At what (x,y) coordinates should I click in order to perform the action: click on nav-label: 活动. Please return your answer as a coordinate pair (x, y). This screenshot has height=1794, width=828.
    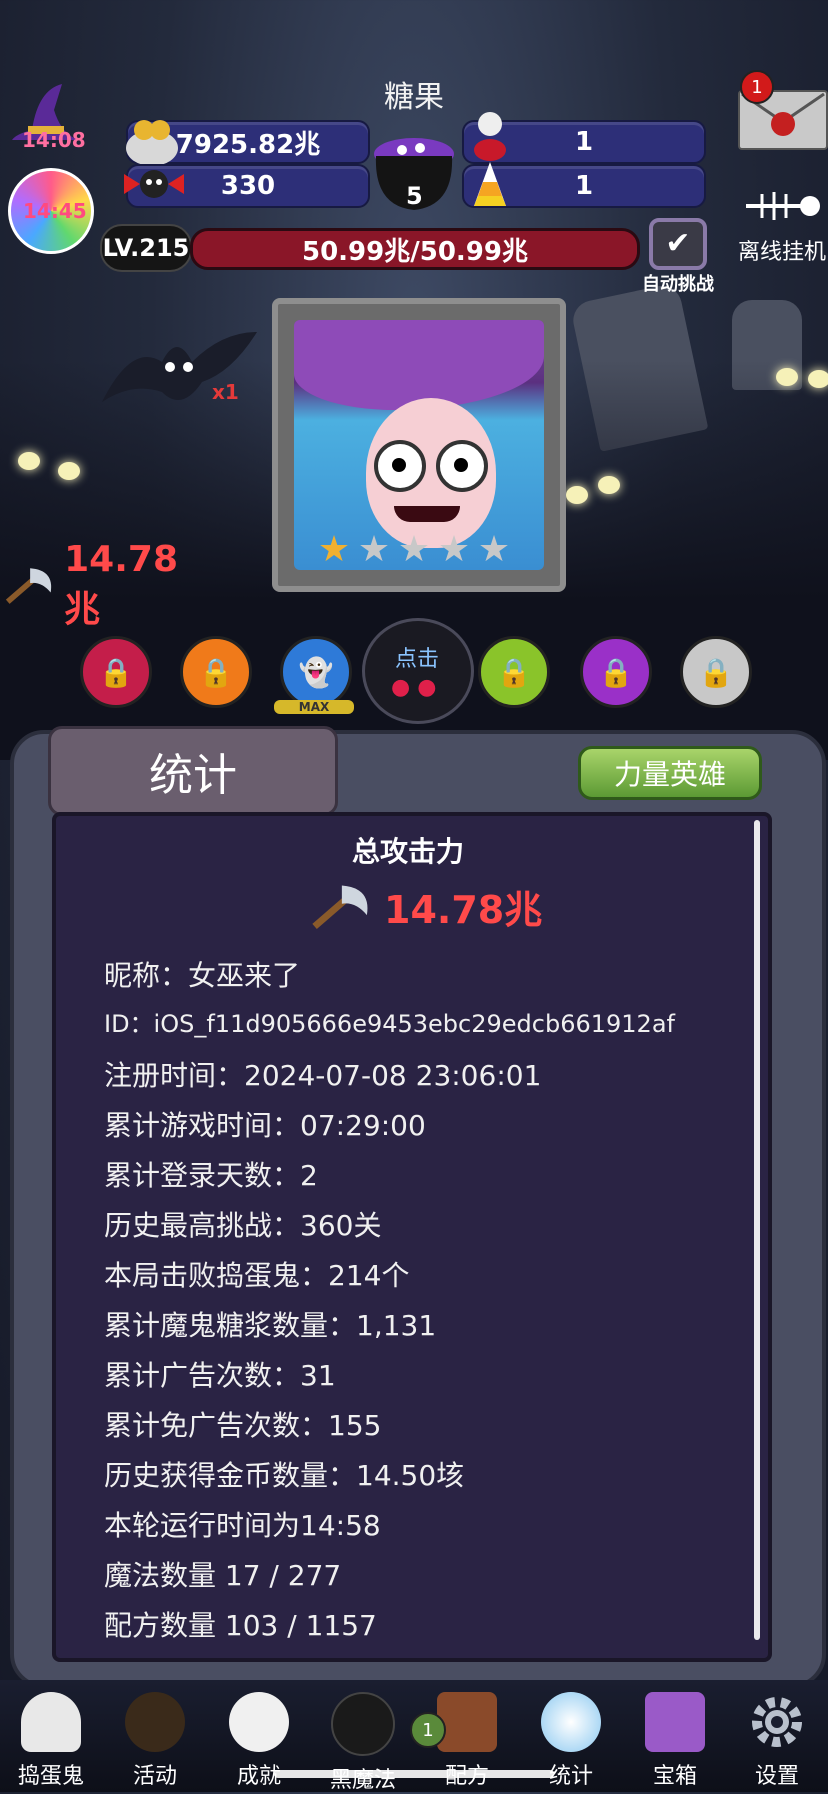
    Looking at the image, I should click on (154, 1776).